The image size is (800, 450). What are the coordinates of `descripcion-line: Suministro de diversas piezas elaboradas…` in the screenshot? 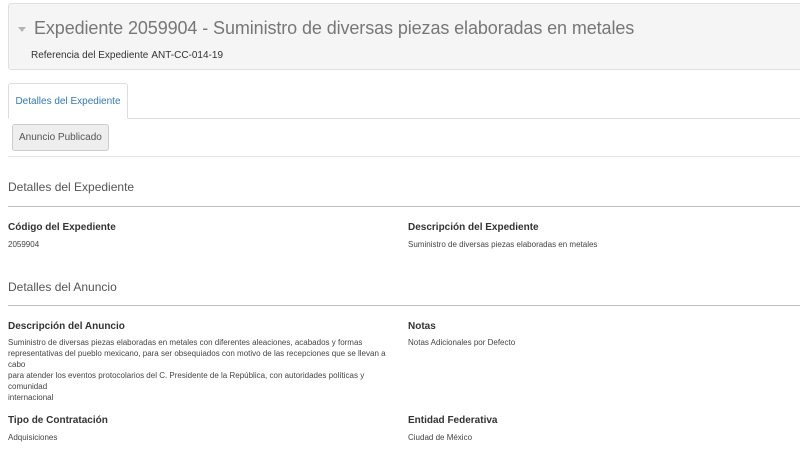 It's located at (185, 342).